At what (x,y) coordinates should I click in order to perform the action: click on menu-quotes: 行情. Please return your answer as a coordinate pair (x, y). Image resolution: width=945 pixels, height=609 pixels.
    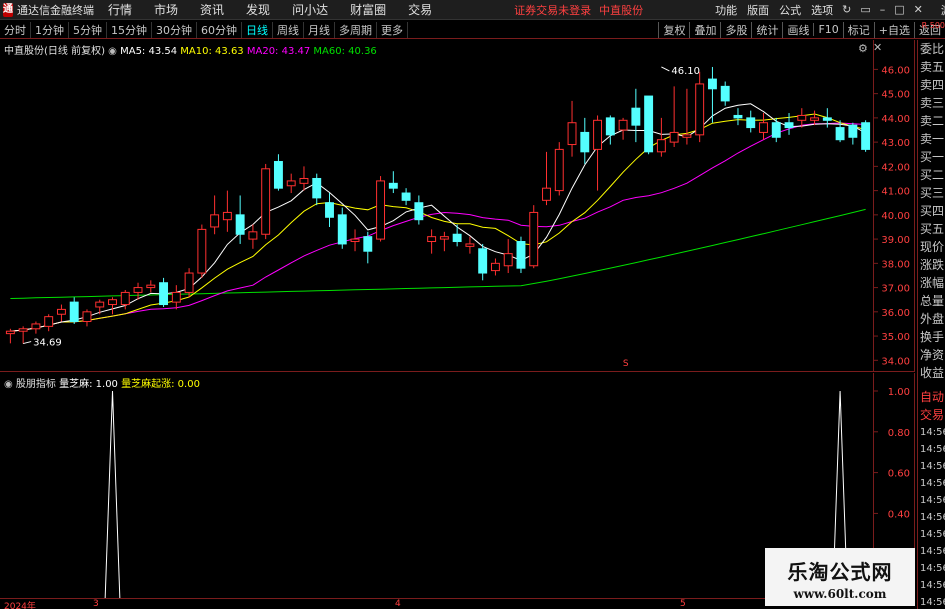
    Looking at the image, I should click on (120, 9).